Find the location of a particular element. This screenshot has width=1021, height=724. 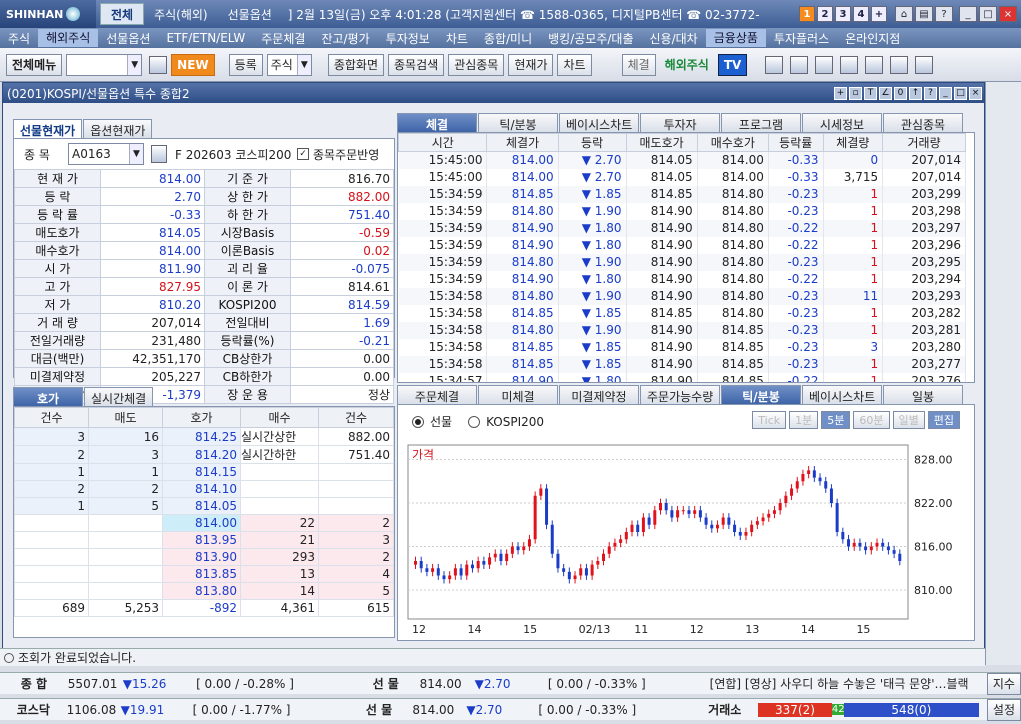

ask-price: 814.20 is located at coordinates (201, 454).